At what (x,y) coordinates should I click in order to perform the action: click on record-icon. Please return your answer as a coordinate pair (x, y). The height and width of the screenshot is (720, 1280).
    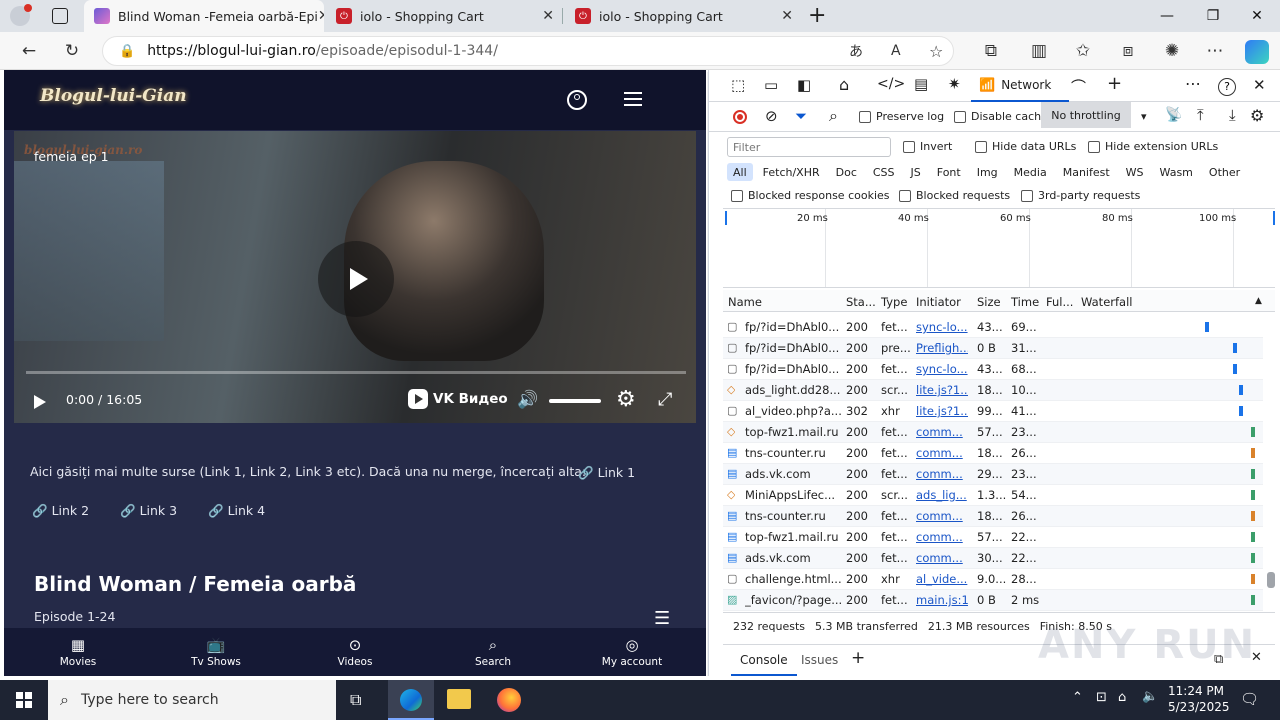
    Looking at the image, I should click on (740, 117).